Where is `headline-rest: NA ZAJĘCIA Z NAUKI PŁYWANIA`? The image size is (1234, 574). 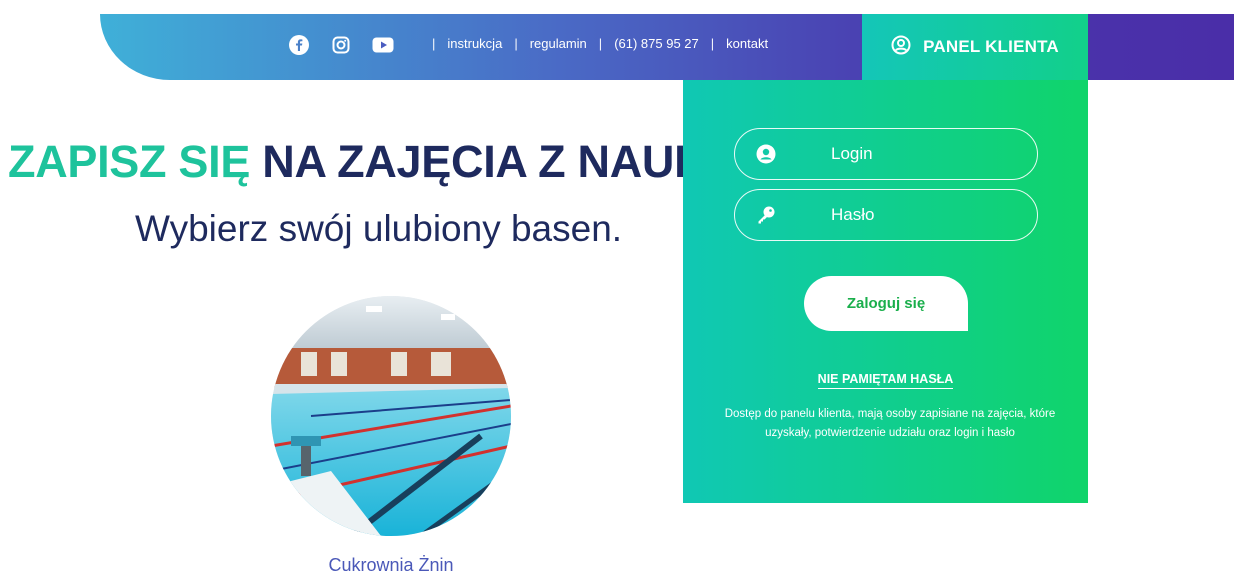 headline-rest: NA ZAJĘCIA Z NAUKI PŁYWANIA is located at coordinates (472, 161).